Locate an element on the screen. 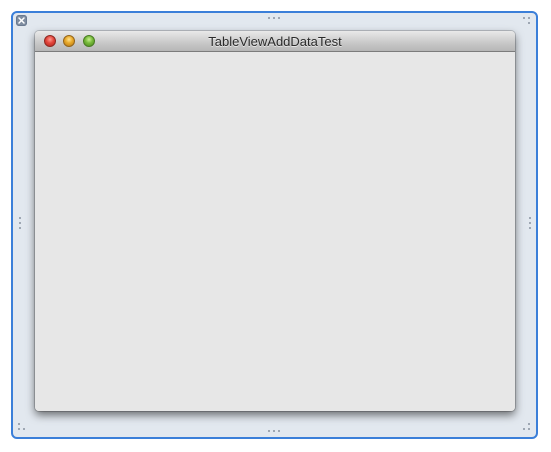 The width and height of the screenshot is (551, 452). resize-handle-top is located at coordinates (274, 18).